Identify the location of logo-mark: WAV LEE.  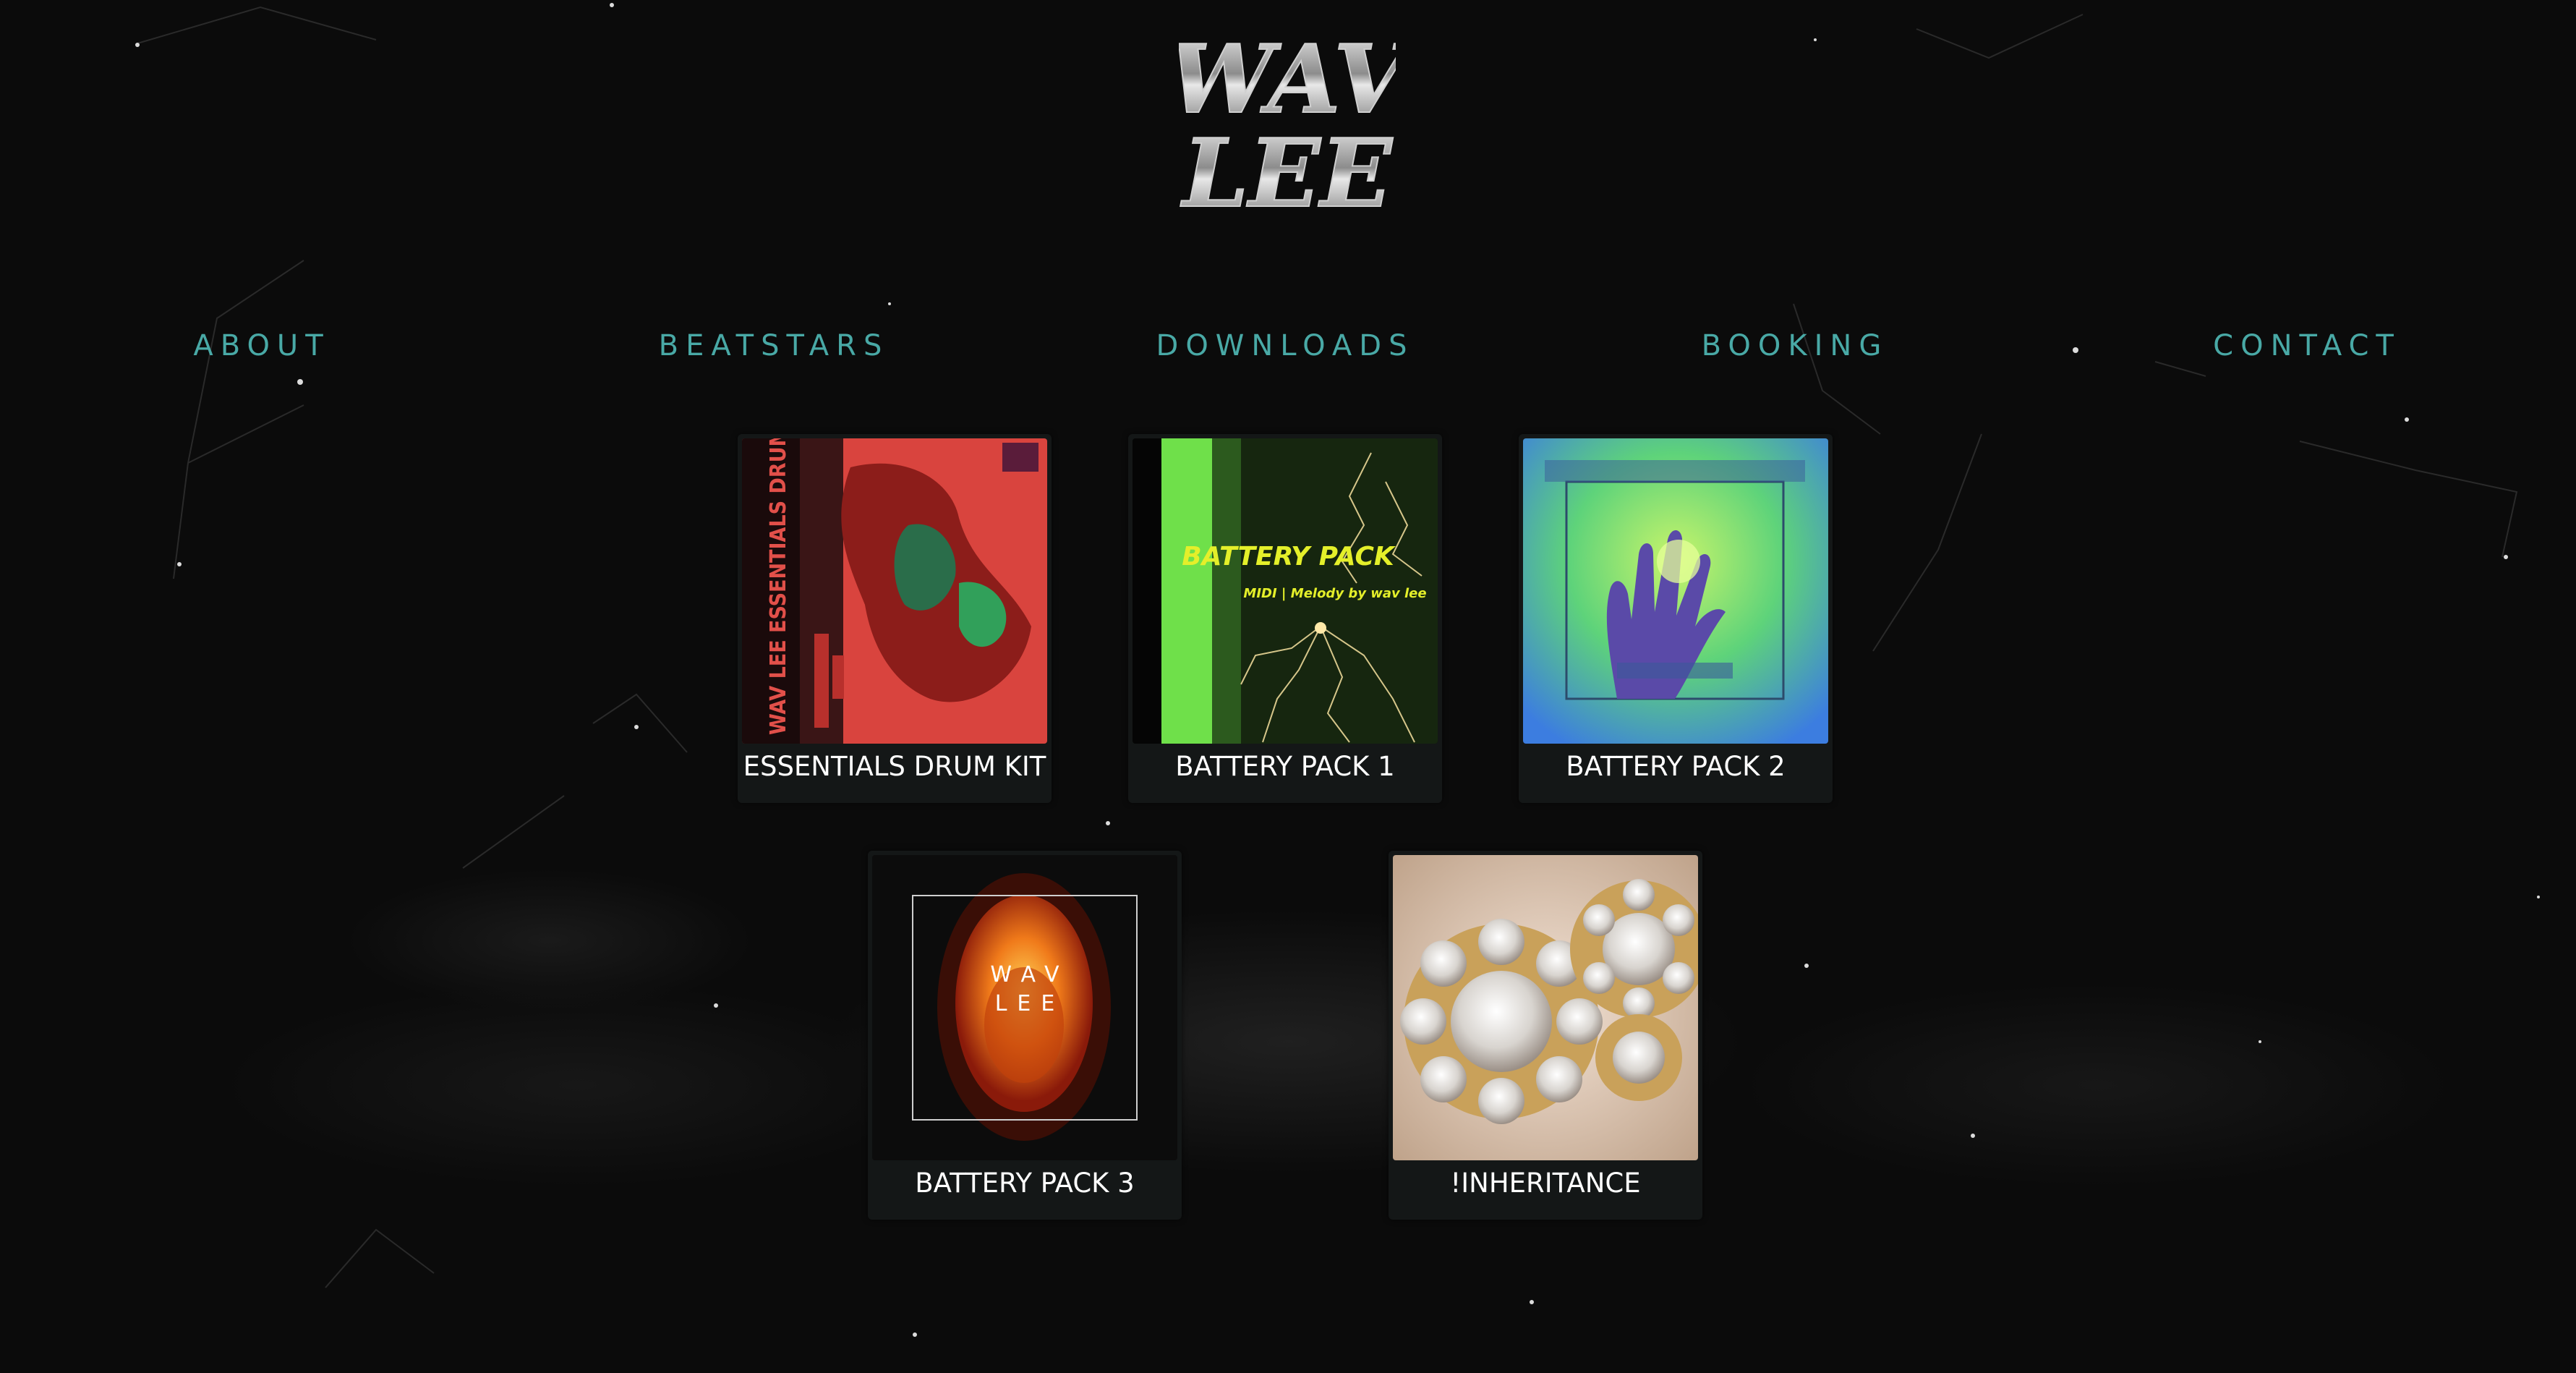
(1291, 126).